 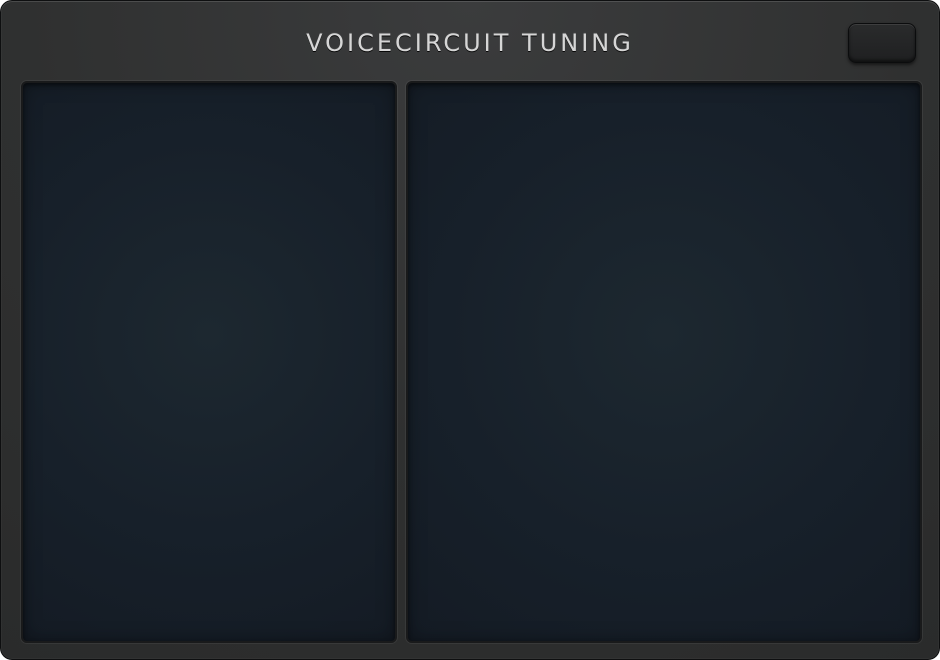 I want to click on window-corner-button, so click(x=882, y=43).